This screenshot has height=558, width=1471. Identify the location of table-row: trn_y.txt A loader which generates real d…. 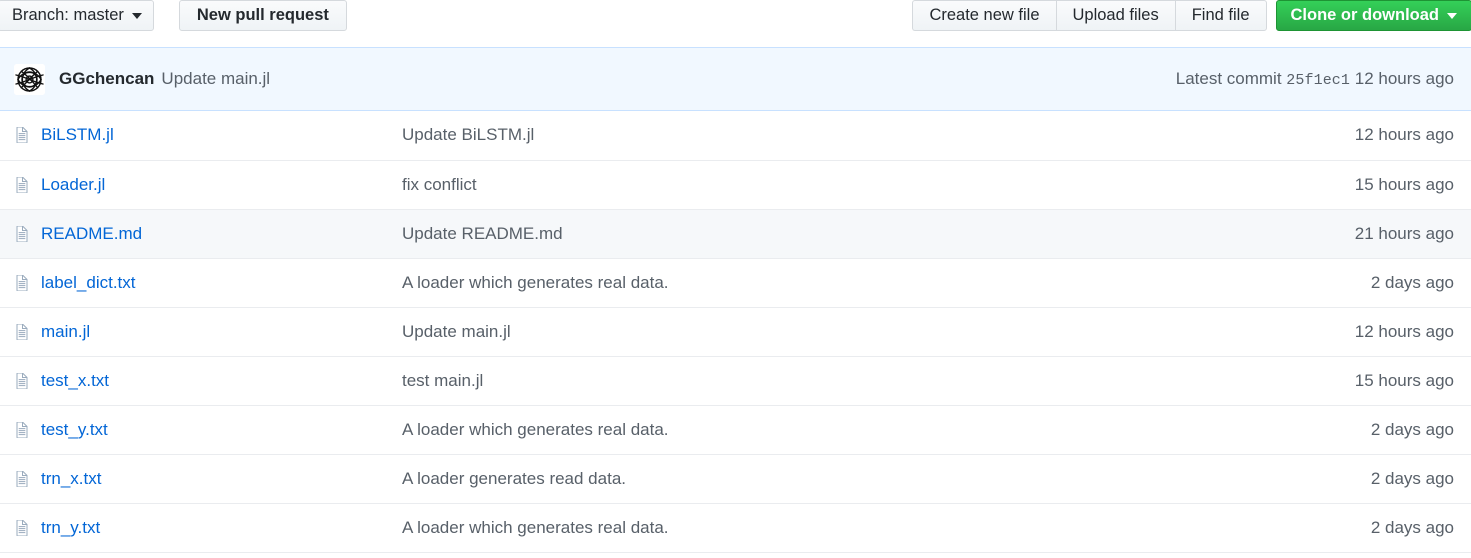
(735, 528).